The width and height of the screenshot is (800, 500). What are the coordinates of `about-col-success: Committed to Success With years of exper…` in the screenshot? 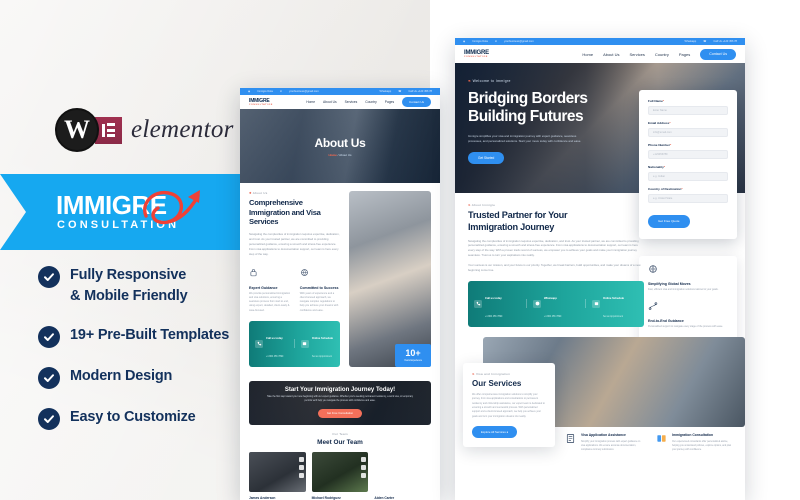 It's located at (320, 288).